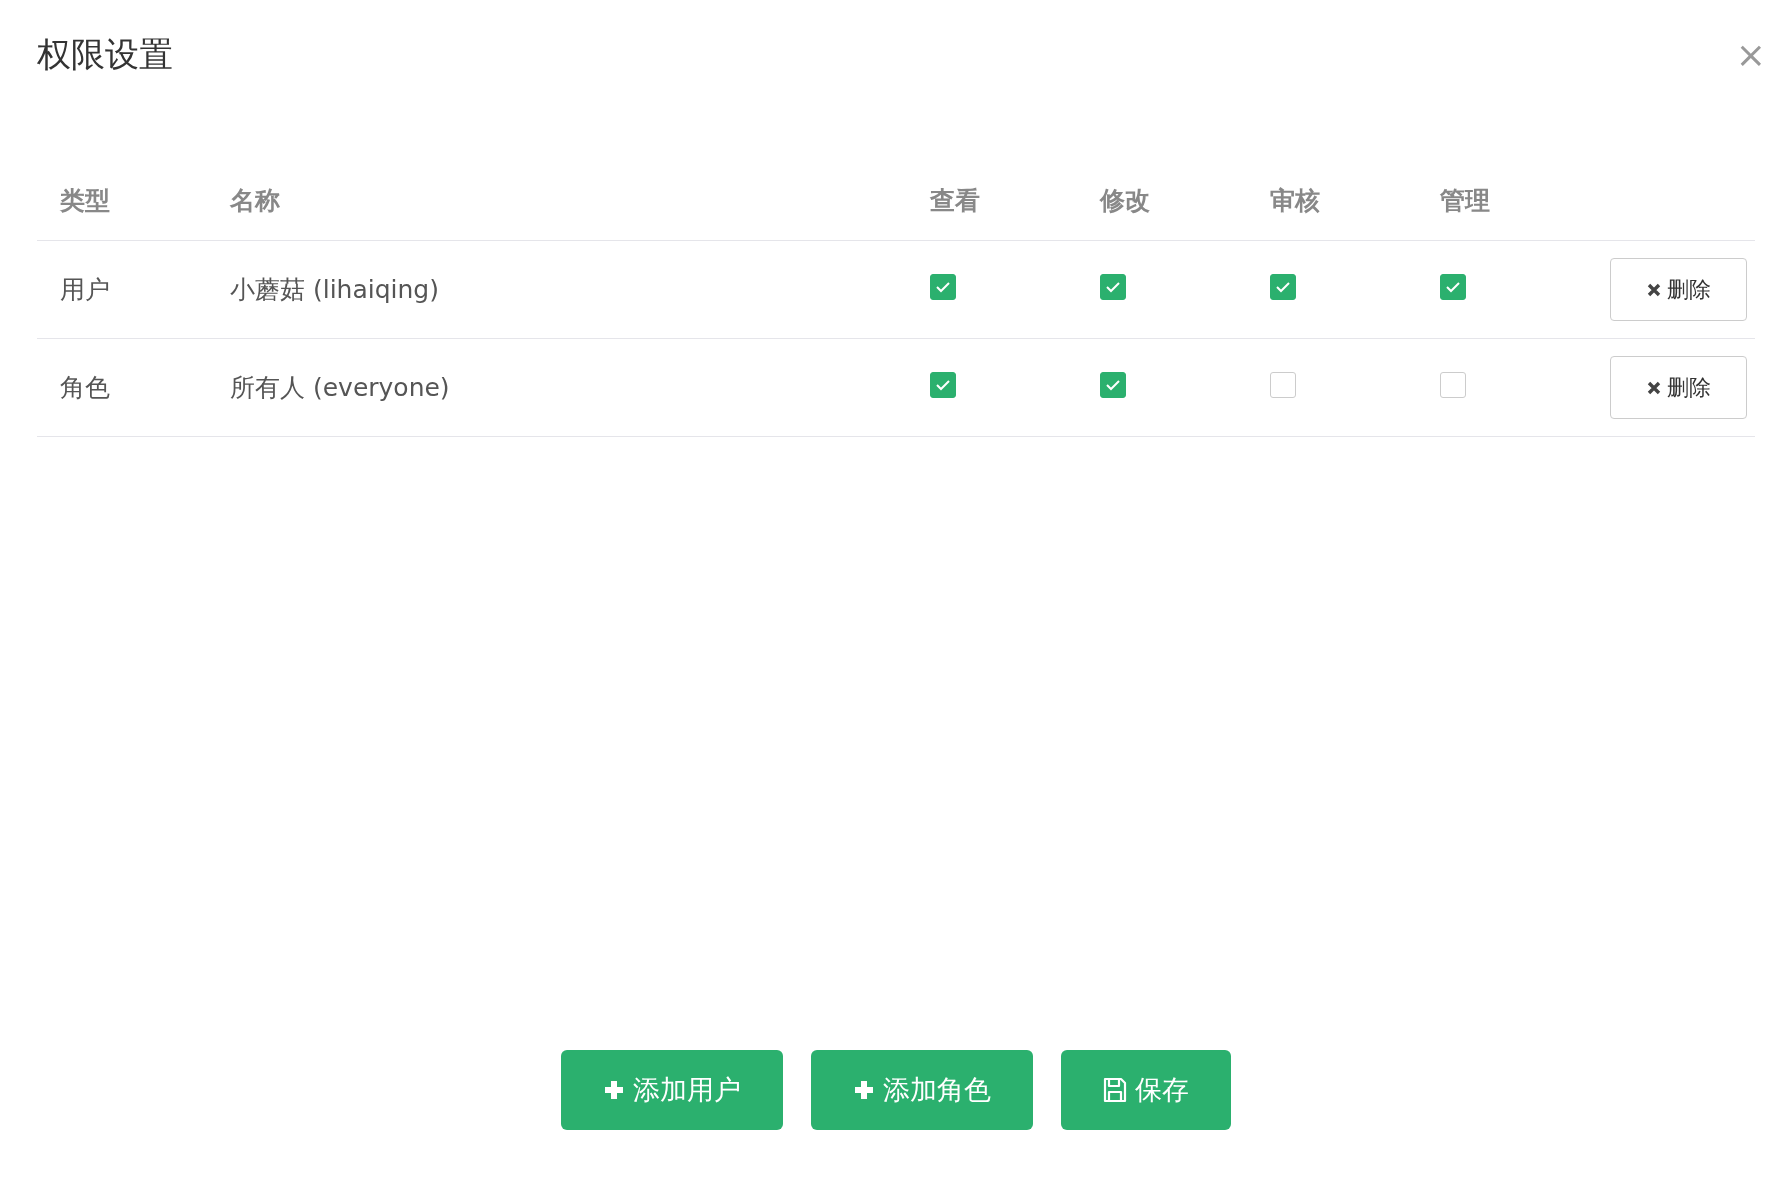  I want to click on table-cell-text: 角色, so click(85, 388).